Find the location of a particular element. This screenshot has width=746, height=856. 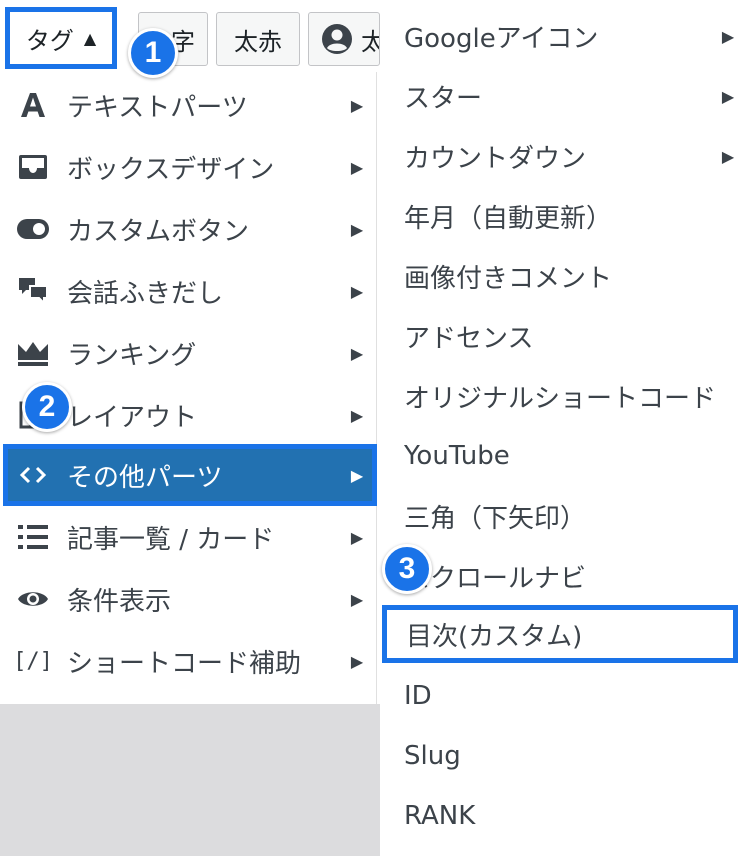

submenu-item-scroll-nav: スクロールナビ is located at coordinates (563, 576).